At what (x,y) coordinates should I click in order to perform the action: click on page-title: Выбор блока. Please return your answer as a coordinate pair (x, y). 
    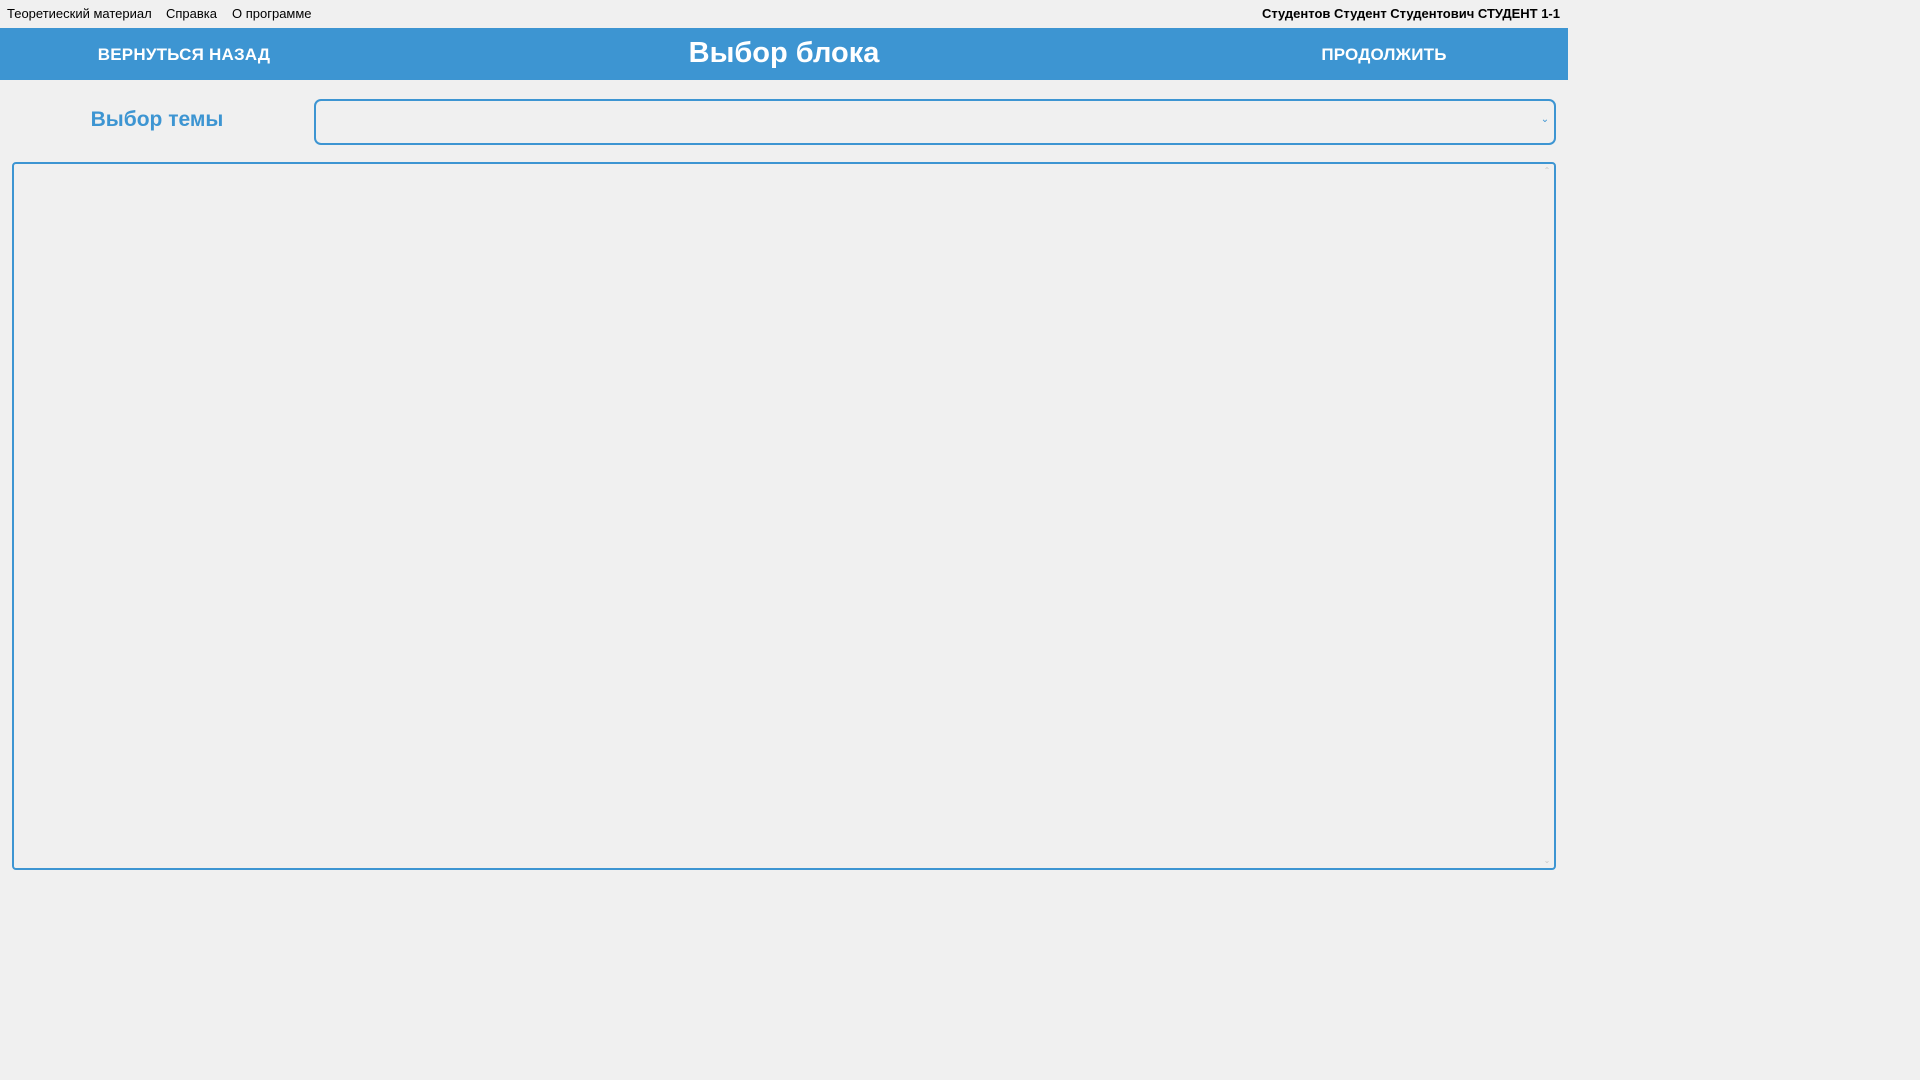
    Looking at the image, I should click on (784, 53).